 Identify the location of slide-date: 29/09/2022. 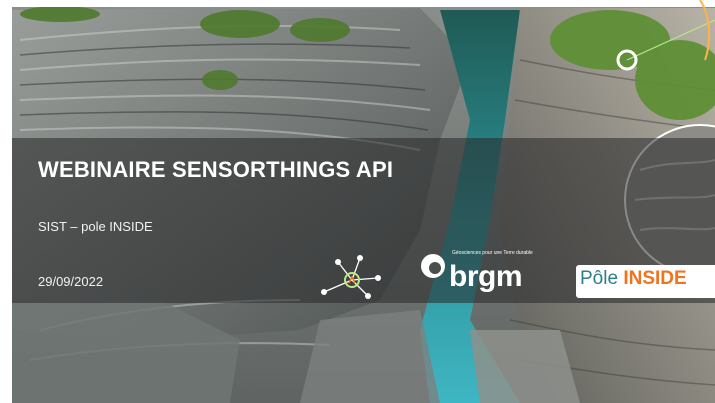
(71, 281).